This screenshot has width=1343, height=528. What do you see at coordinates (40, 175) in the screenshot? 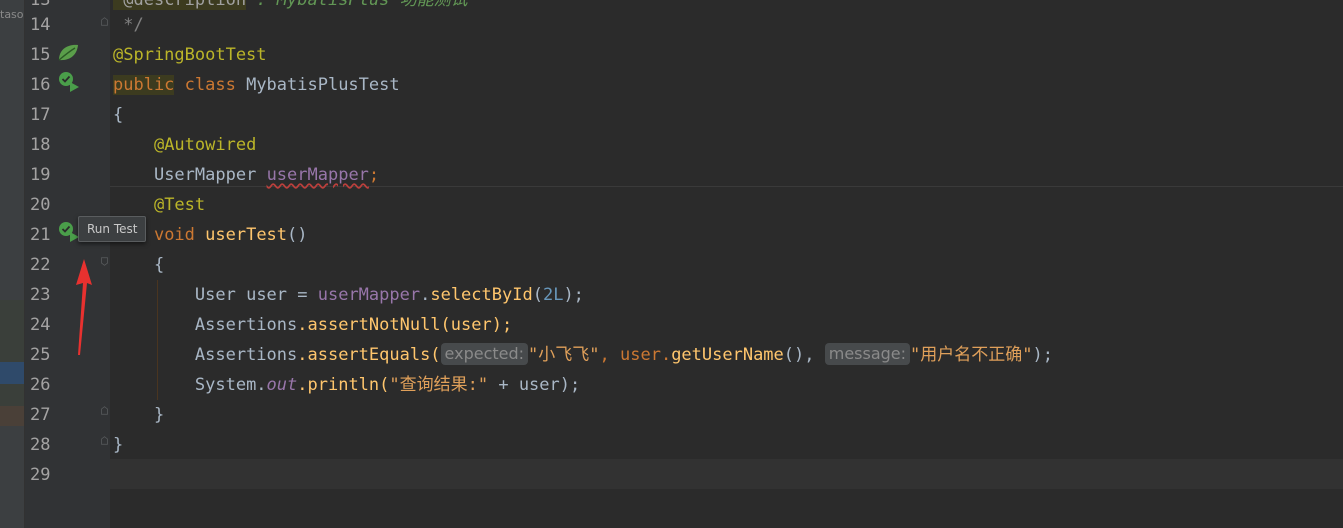
I see `line-number: 19` at bounding box center [40, 175].